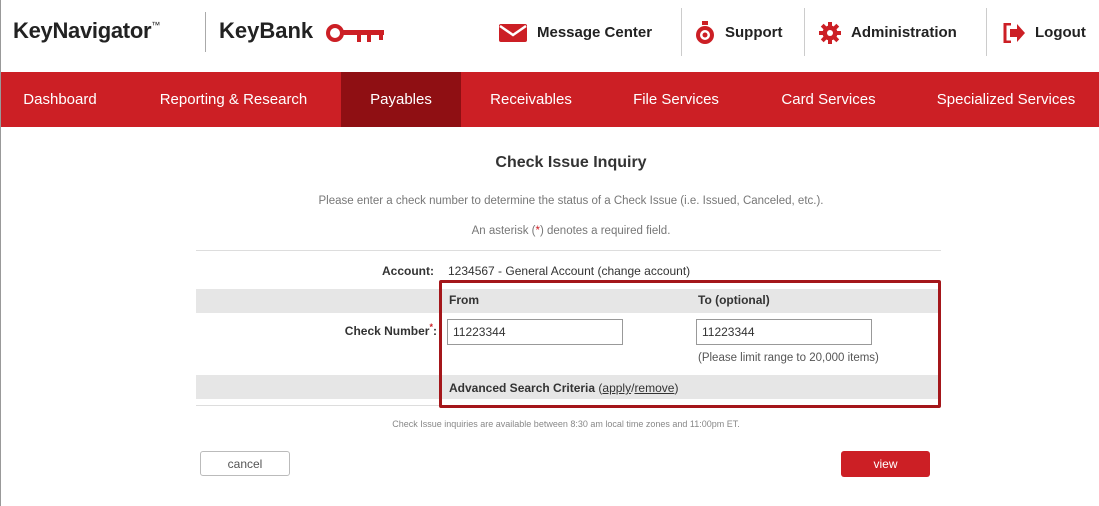 Image resolution: width=1099 pixels, height=506 pixels. I want to click on nav-card-services: Card Services, so click(828, 99).